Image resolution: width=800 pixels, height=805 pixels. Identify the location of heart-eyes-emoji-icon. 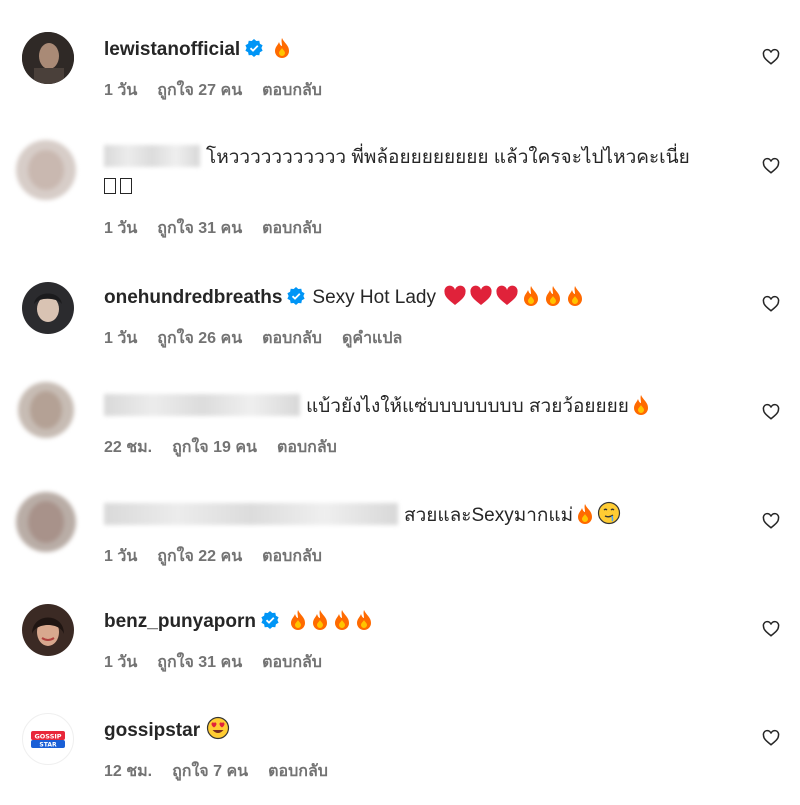
(218, 728).